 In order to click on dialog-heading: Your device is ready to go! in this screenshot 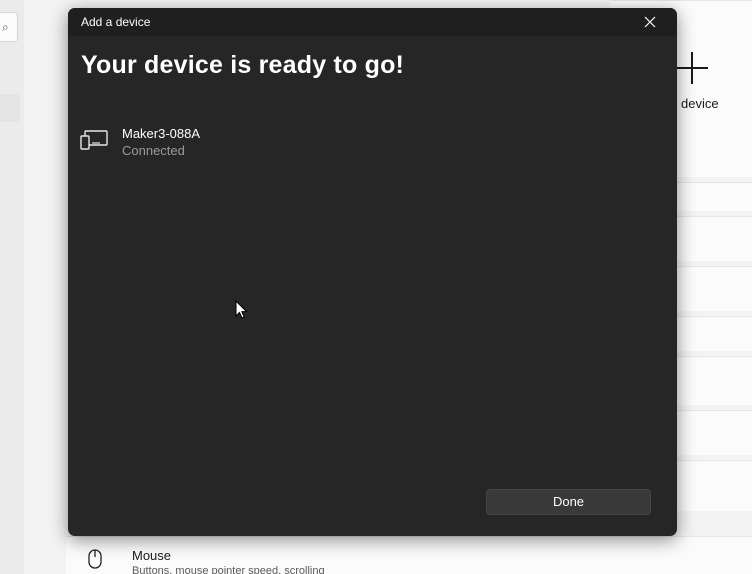, I will do `click(243, 65)`.